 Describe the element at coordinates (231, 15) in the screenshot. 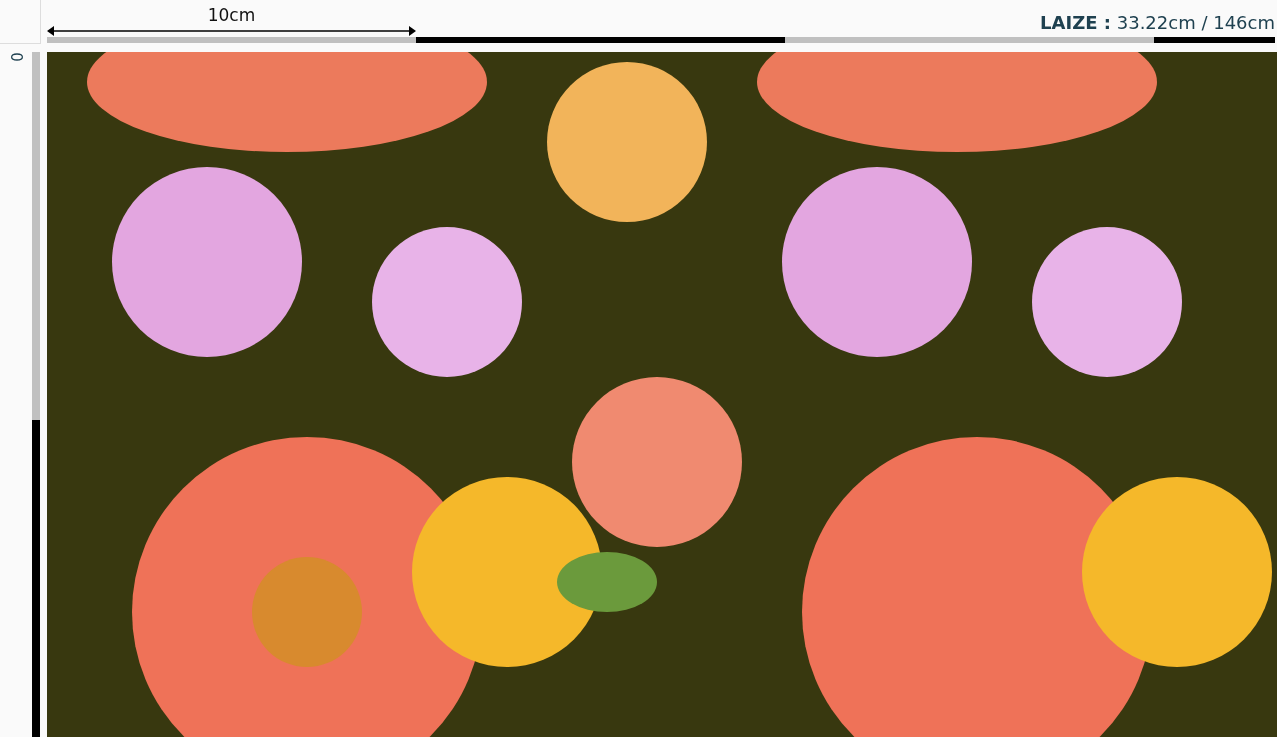

I see `measure-label: 10cm` at that location.